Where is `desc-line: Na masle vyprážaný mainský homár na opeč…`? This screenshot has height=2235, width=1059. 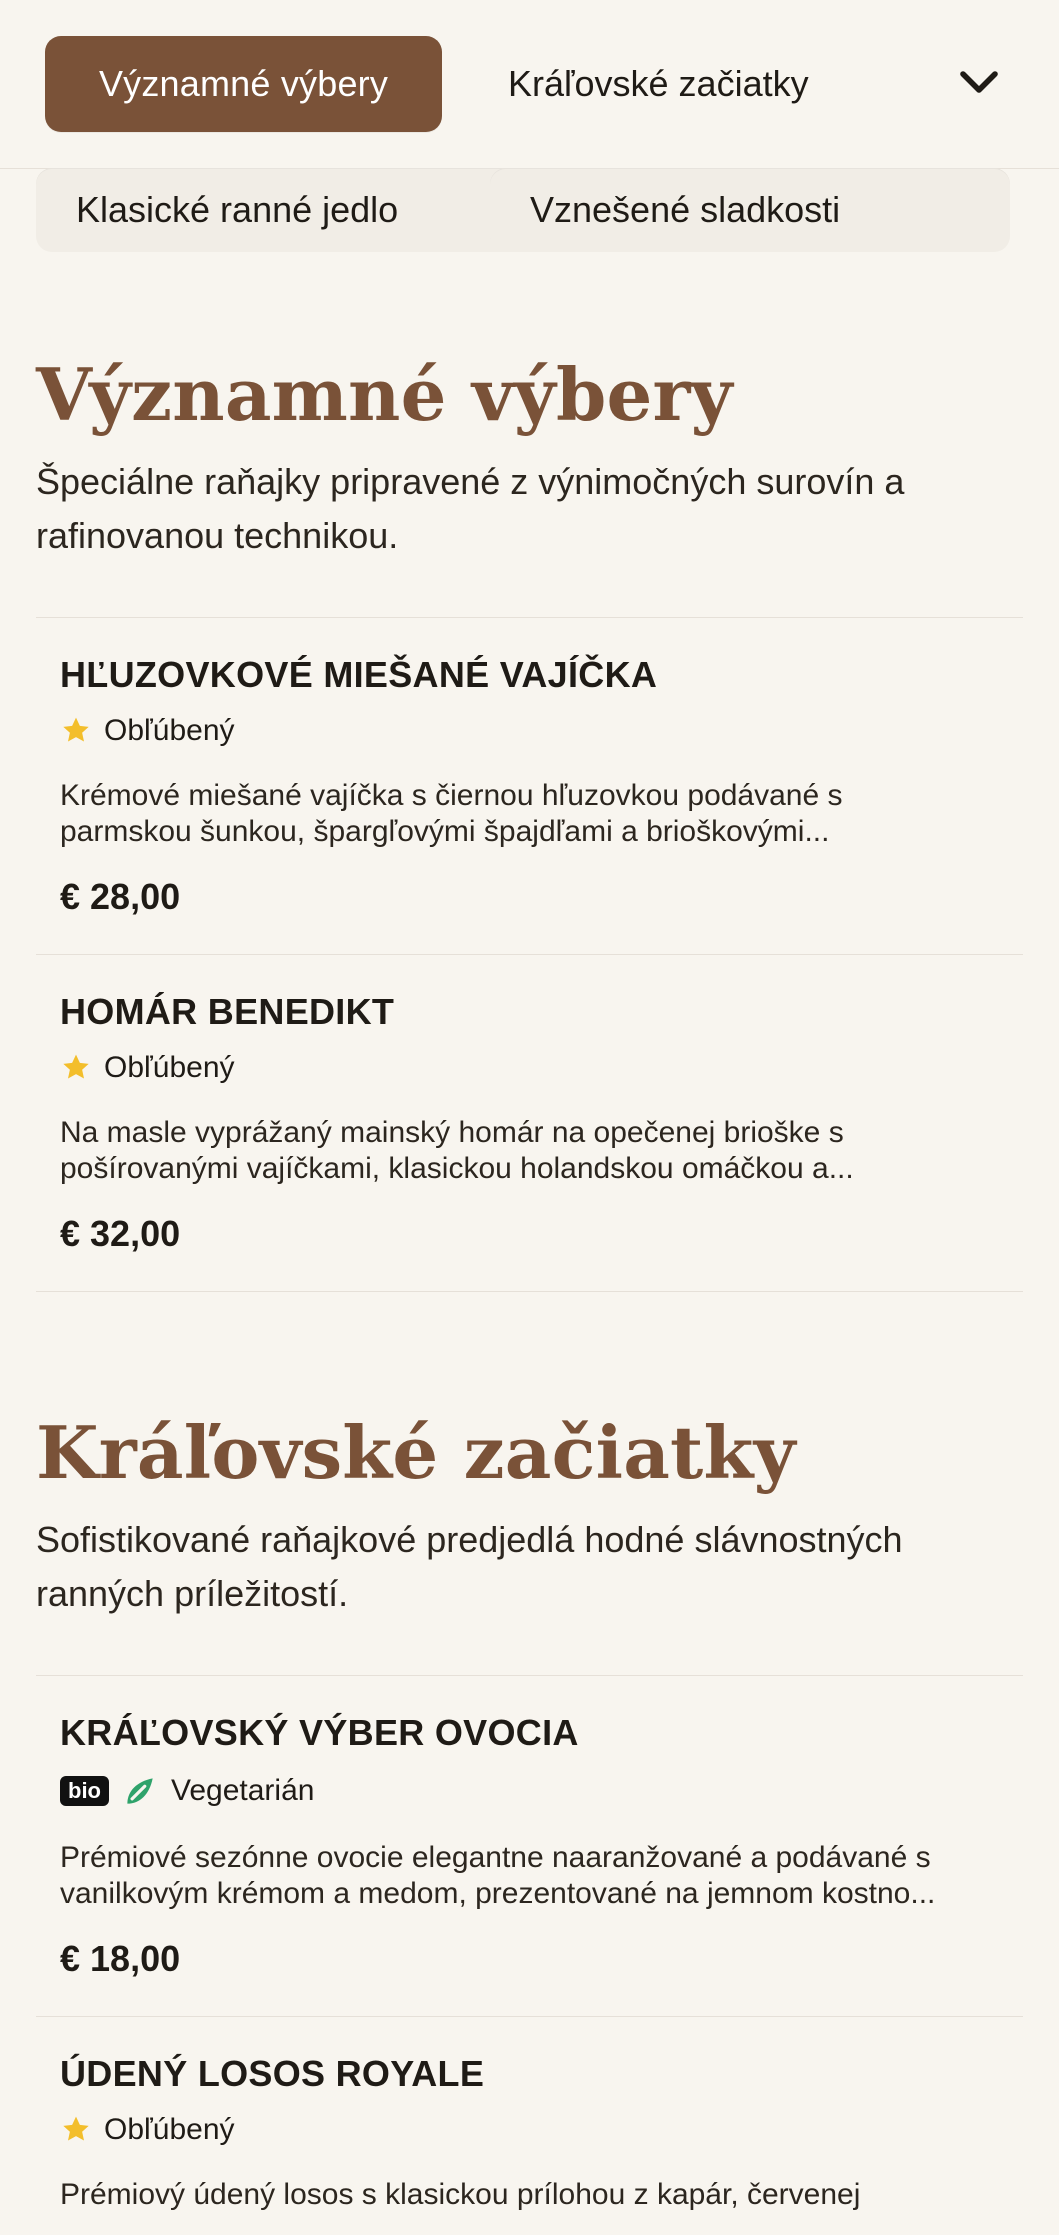
desc-line: Na masle vyprážaný mainský homár na opeč… is located at coordinates (452, 1132).